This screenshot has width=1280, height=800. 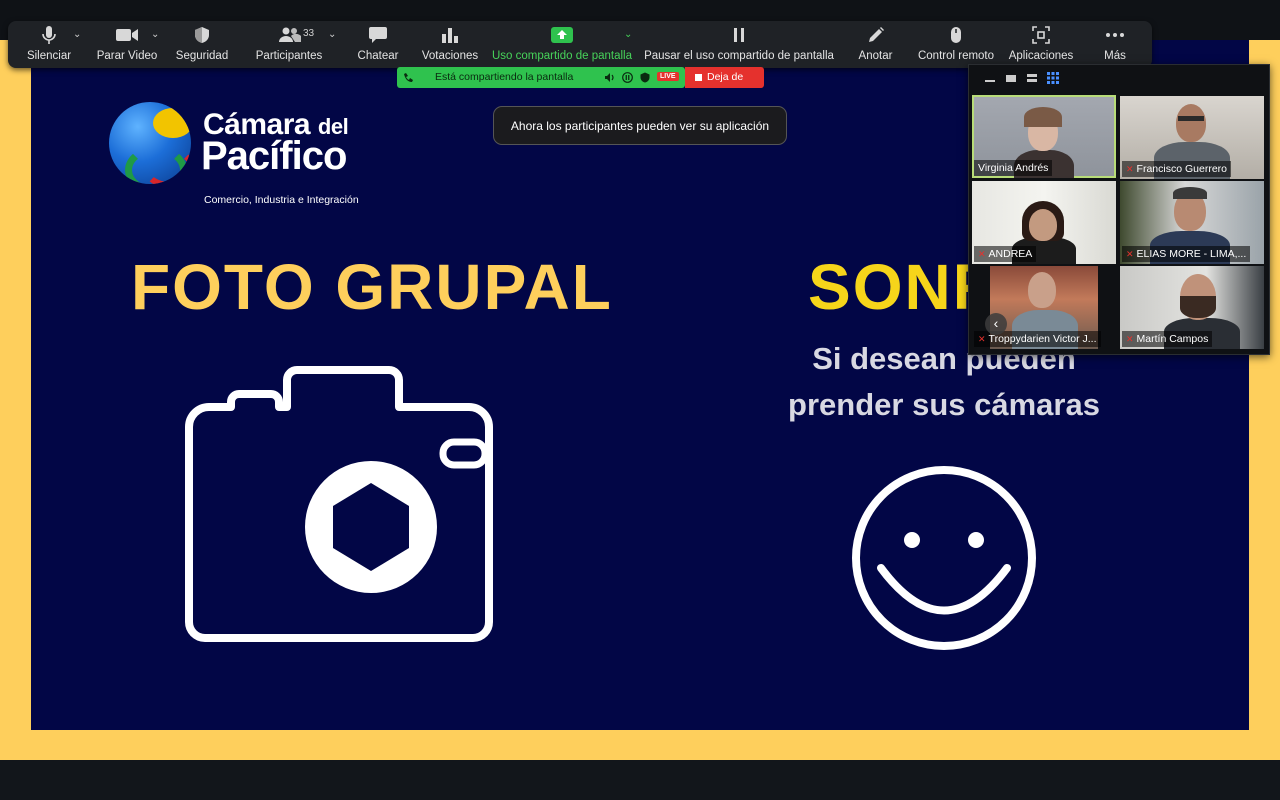 What do you see at coordinates (339, 504) in the screenshot?
I see `camera-icon` at bounding box center [339, 504].